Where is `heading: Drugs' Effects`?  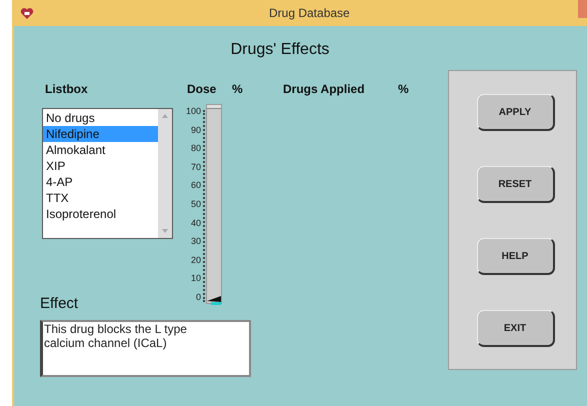 heading: Drugs' Effects is located at coordinates (280, 49).